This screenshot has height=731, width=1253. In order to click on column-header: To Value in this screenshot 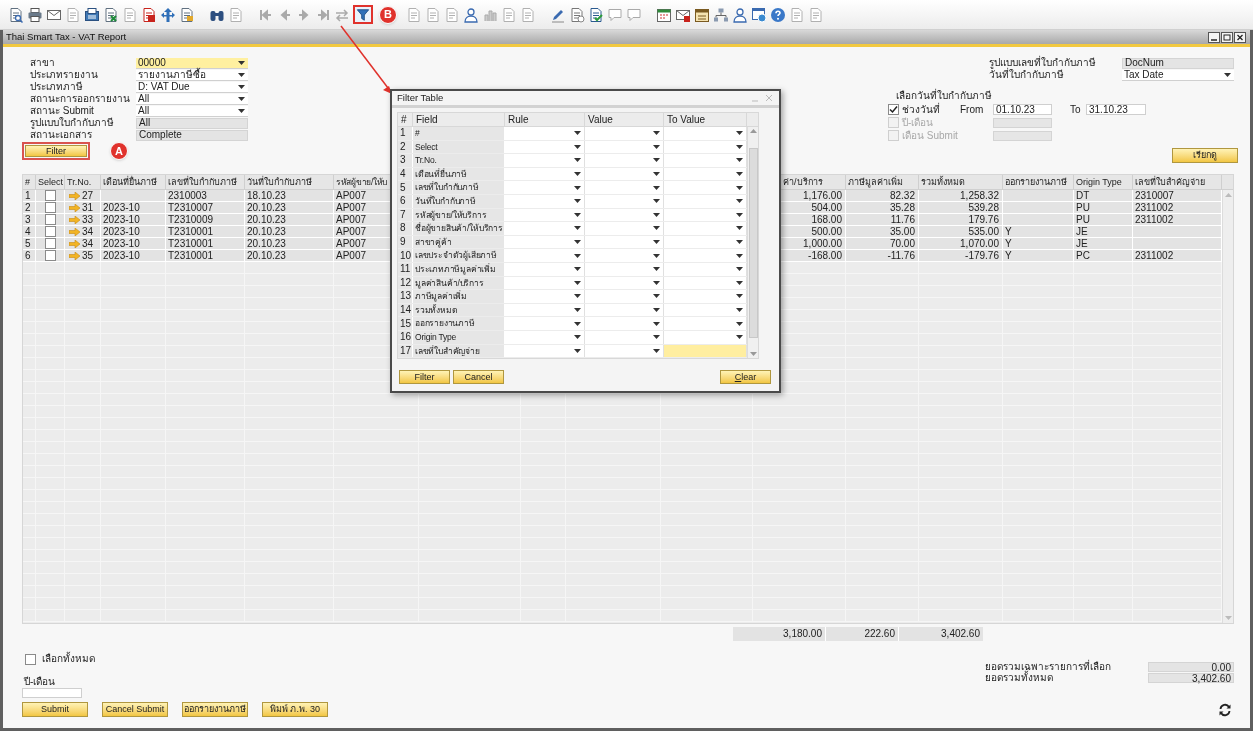, I will do `click(686, 119)`.